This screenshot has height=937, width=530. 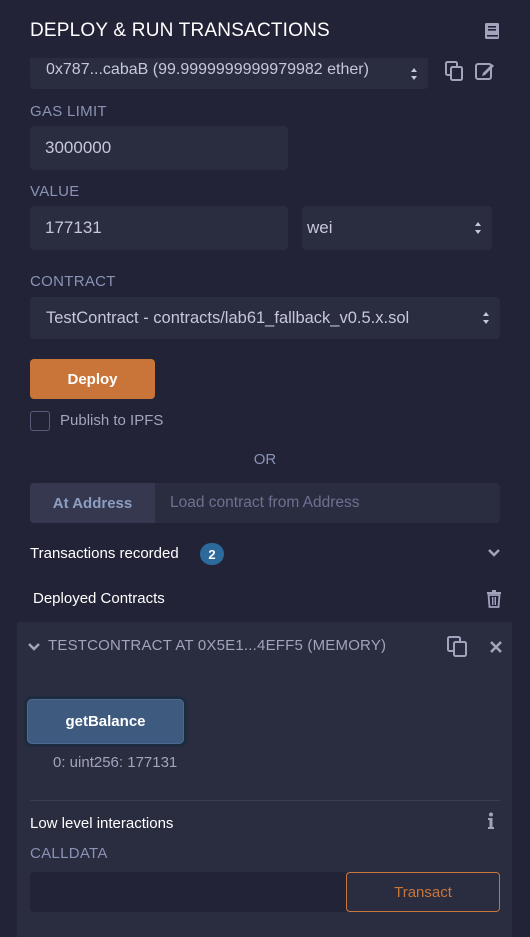 What do you see at coordinates (159, 228) in the screenshot?
I see `value-input: 177131` at bounding box center [159, 228].